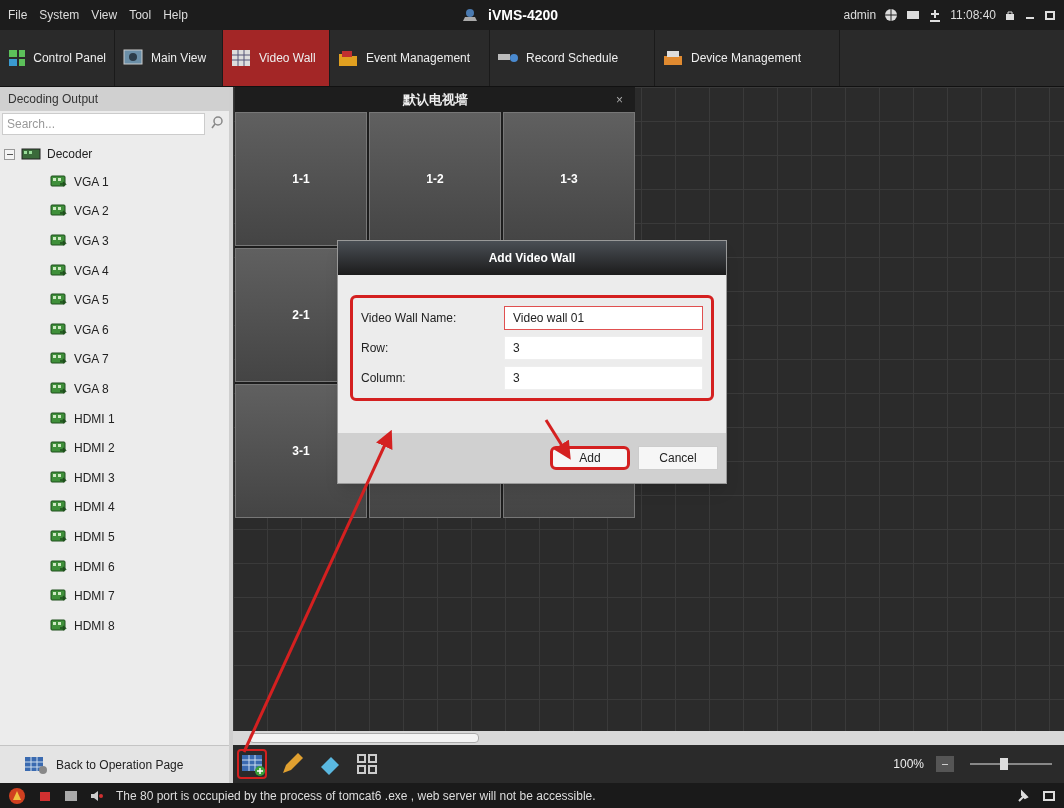 This screenshot has height=808, width=1064. I want to click on add-wall-icon, so click(252, 764).